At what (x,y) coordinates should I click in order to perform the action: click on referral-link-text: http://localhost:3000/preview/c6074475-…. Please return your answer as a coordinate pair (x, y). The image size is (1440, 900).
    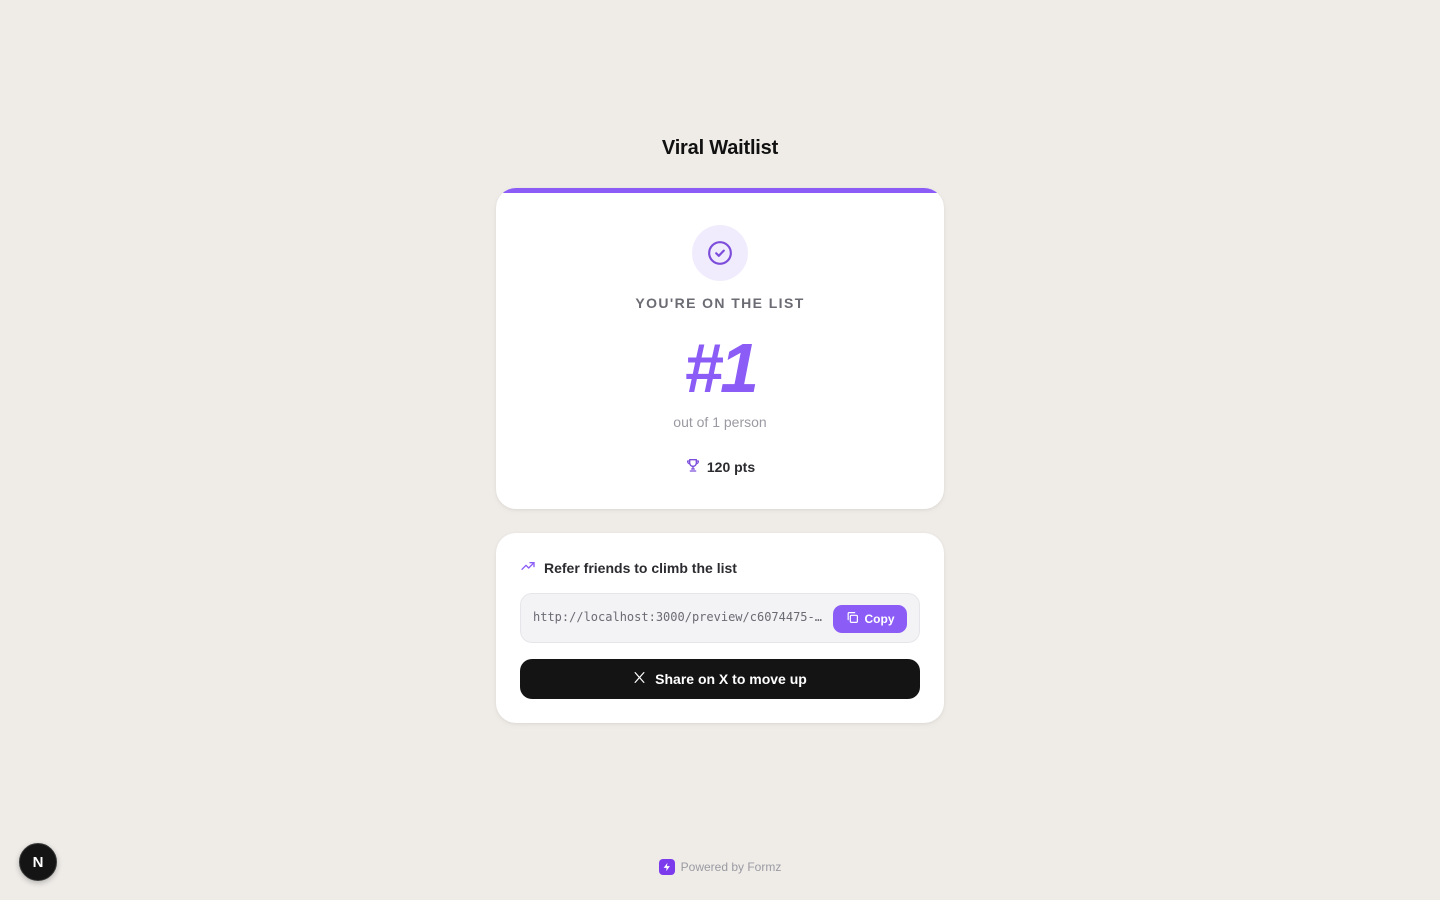
    Looking at the image, I should click on (679, 617).